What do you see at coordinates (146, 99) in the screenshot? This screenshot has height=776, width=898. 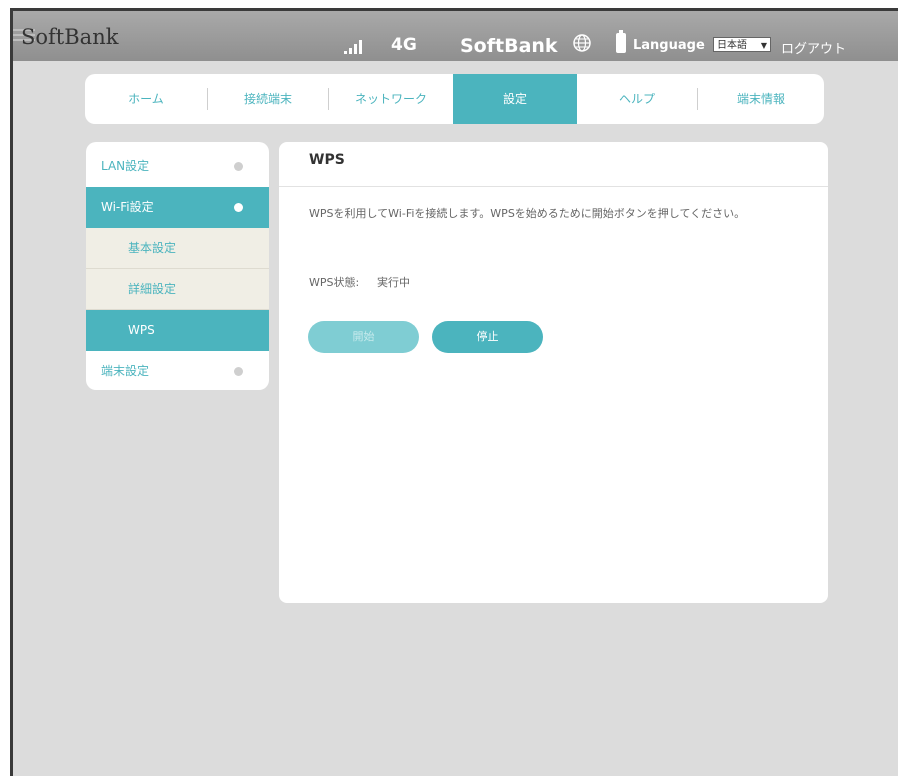 I see `tab-home: ホーム` at bounding box center [146, 99].